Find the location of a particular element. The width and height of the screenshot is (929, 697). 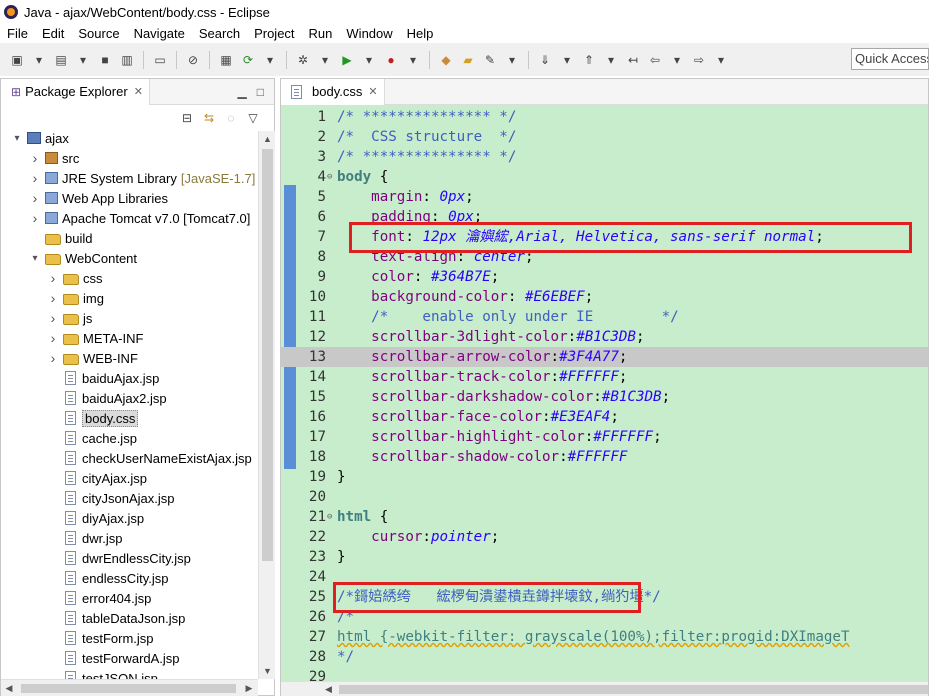

tree-item: › WEB-INF is located at coordinates (69, 358).